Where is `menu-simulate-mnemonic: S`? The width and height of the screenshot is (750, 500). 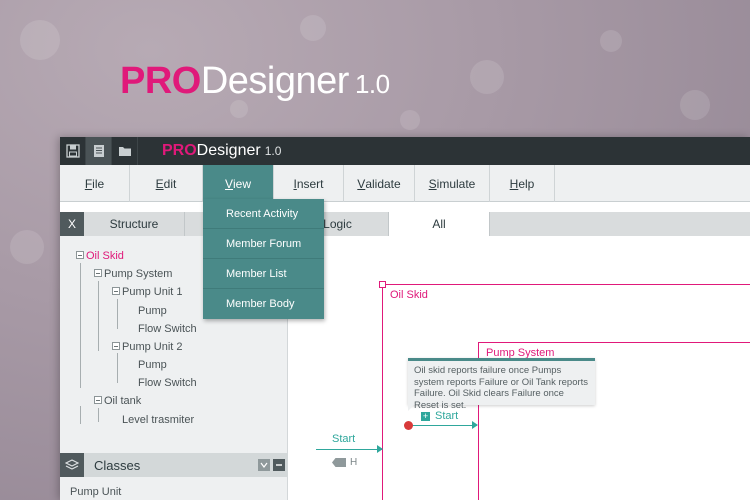 menu-simulate-mnemonic: S is located at coordinates (432, 183).